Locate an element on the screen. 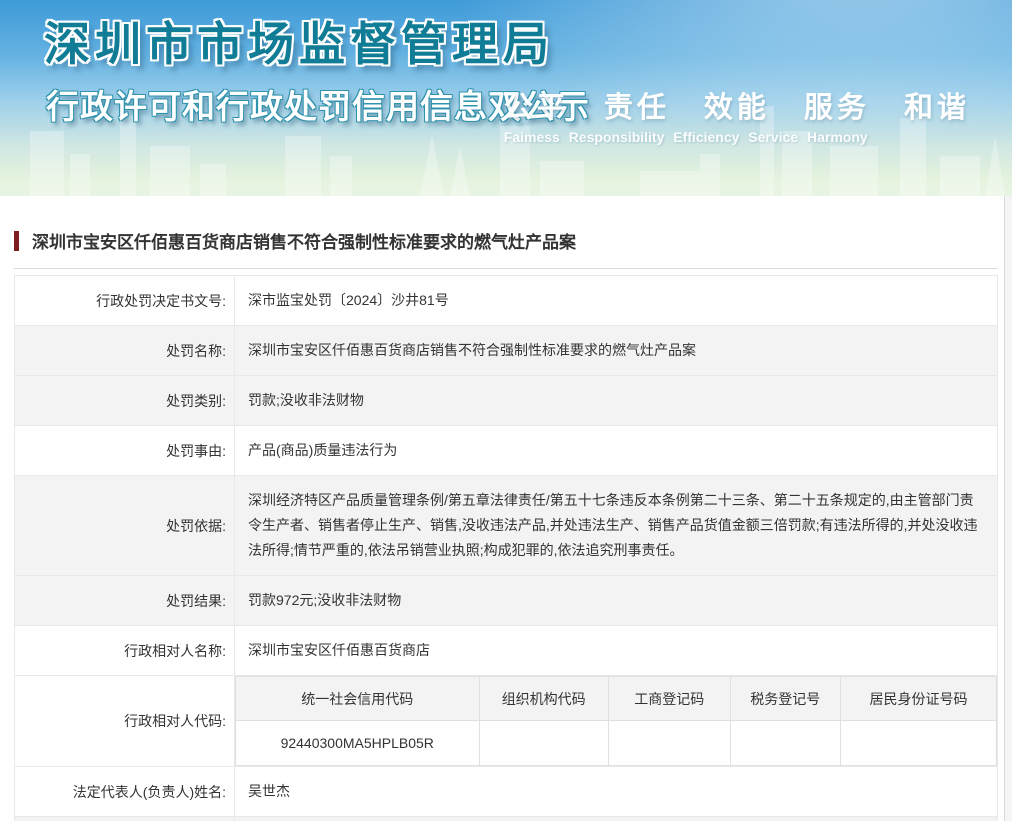  table-row-penalty-result: 处罚结果: 罚款972元;没收非法财物 is located at coordinates (506, 600).